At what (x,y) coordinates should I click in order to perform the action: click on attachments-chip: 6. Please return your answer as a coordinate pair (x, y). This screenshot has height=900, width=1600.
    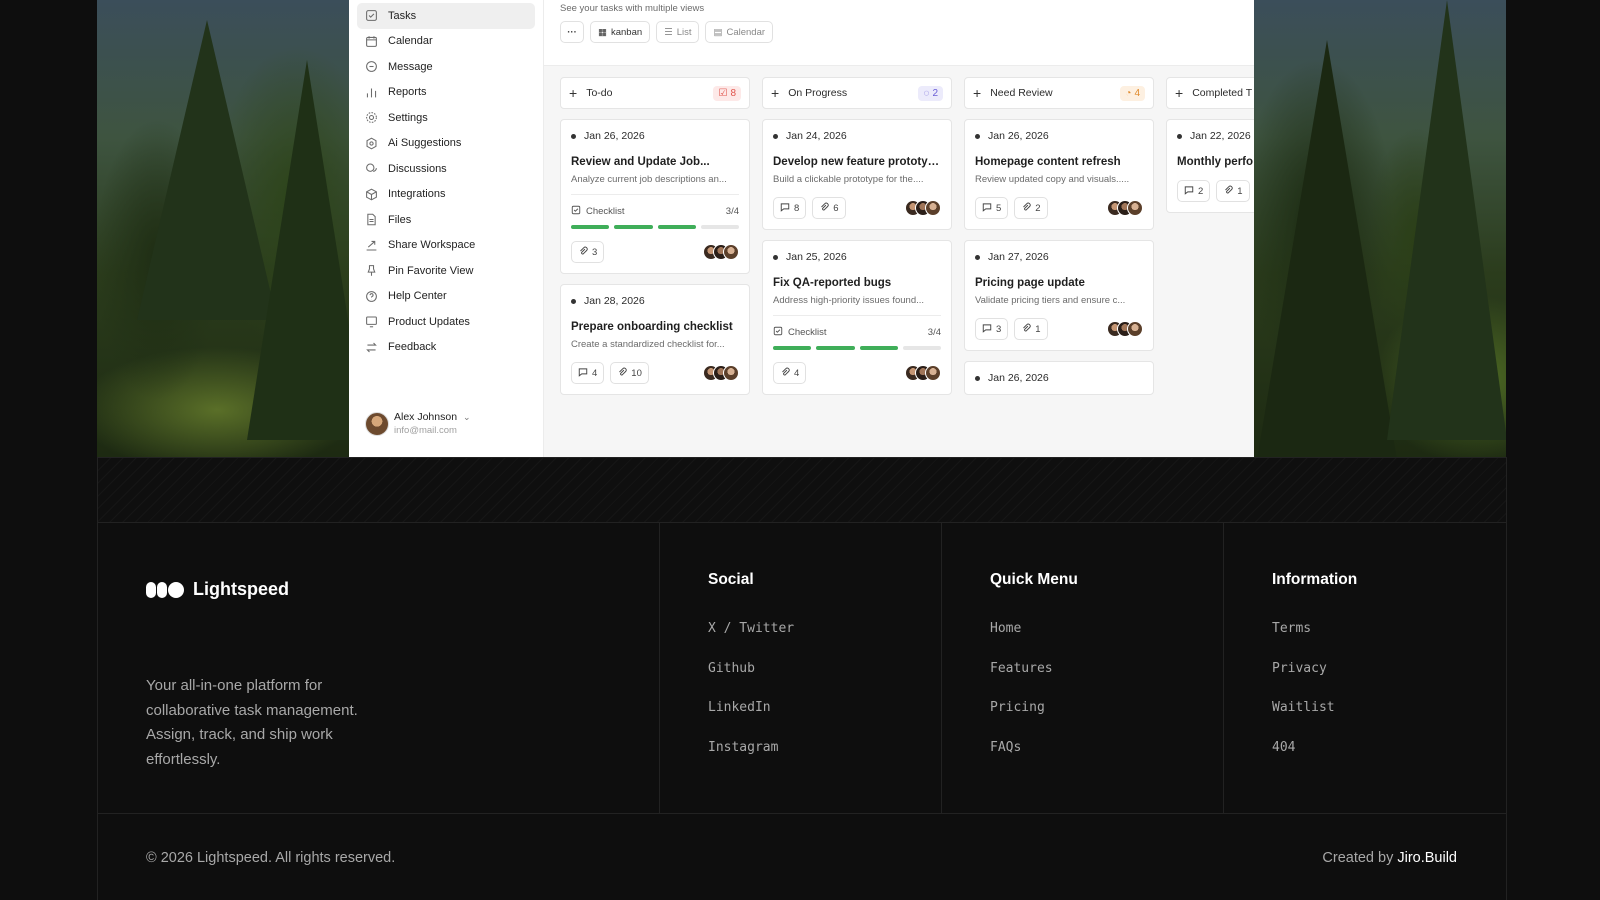
    Looking at the image, I should click on (829, 208).